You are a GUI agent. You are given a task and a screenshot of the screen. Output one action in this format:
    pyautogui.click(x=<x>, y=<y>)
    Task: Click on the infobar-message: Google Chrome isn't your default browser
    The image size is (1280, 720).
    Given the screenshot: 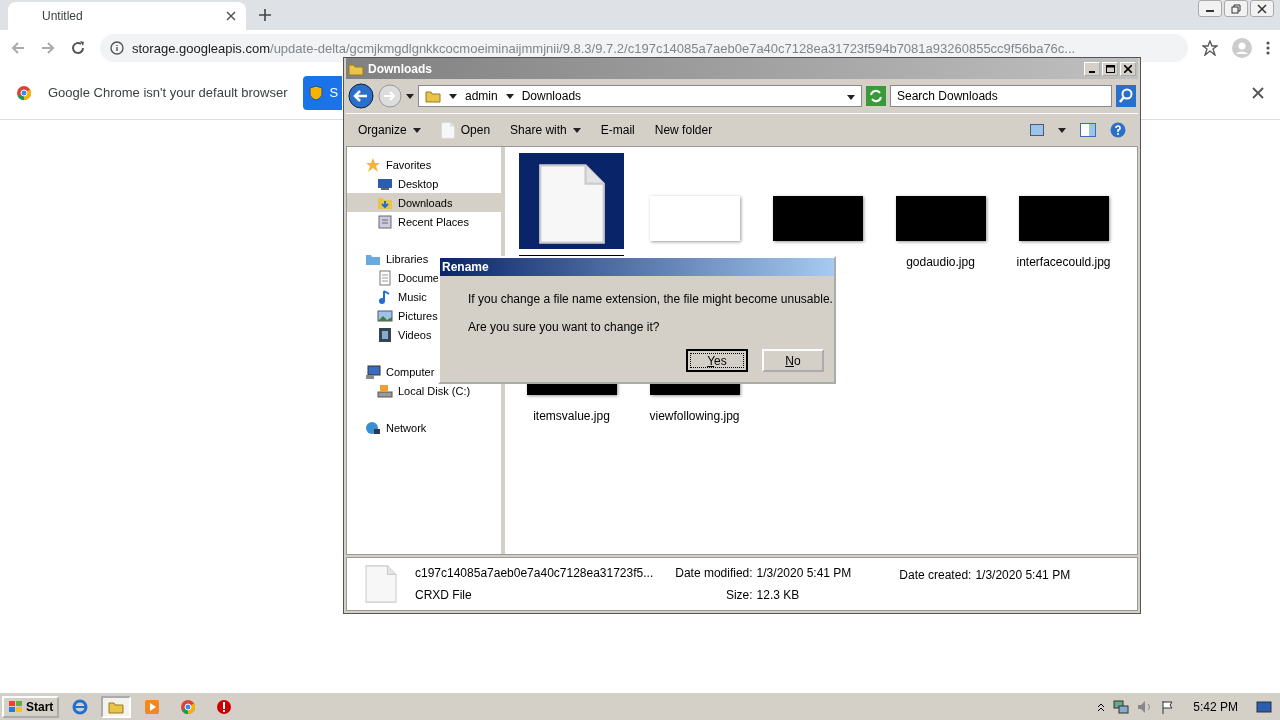 What is the action you would take?
    pyautogui.click(x=168, y=92)
    